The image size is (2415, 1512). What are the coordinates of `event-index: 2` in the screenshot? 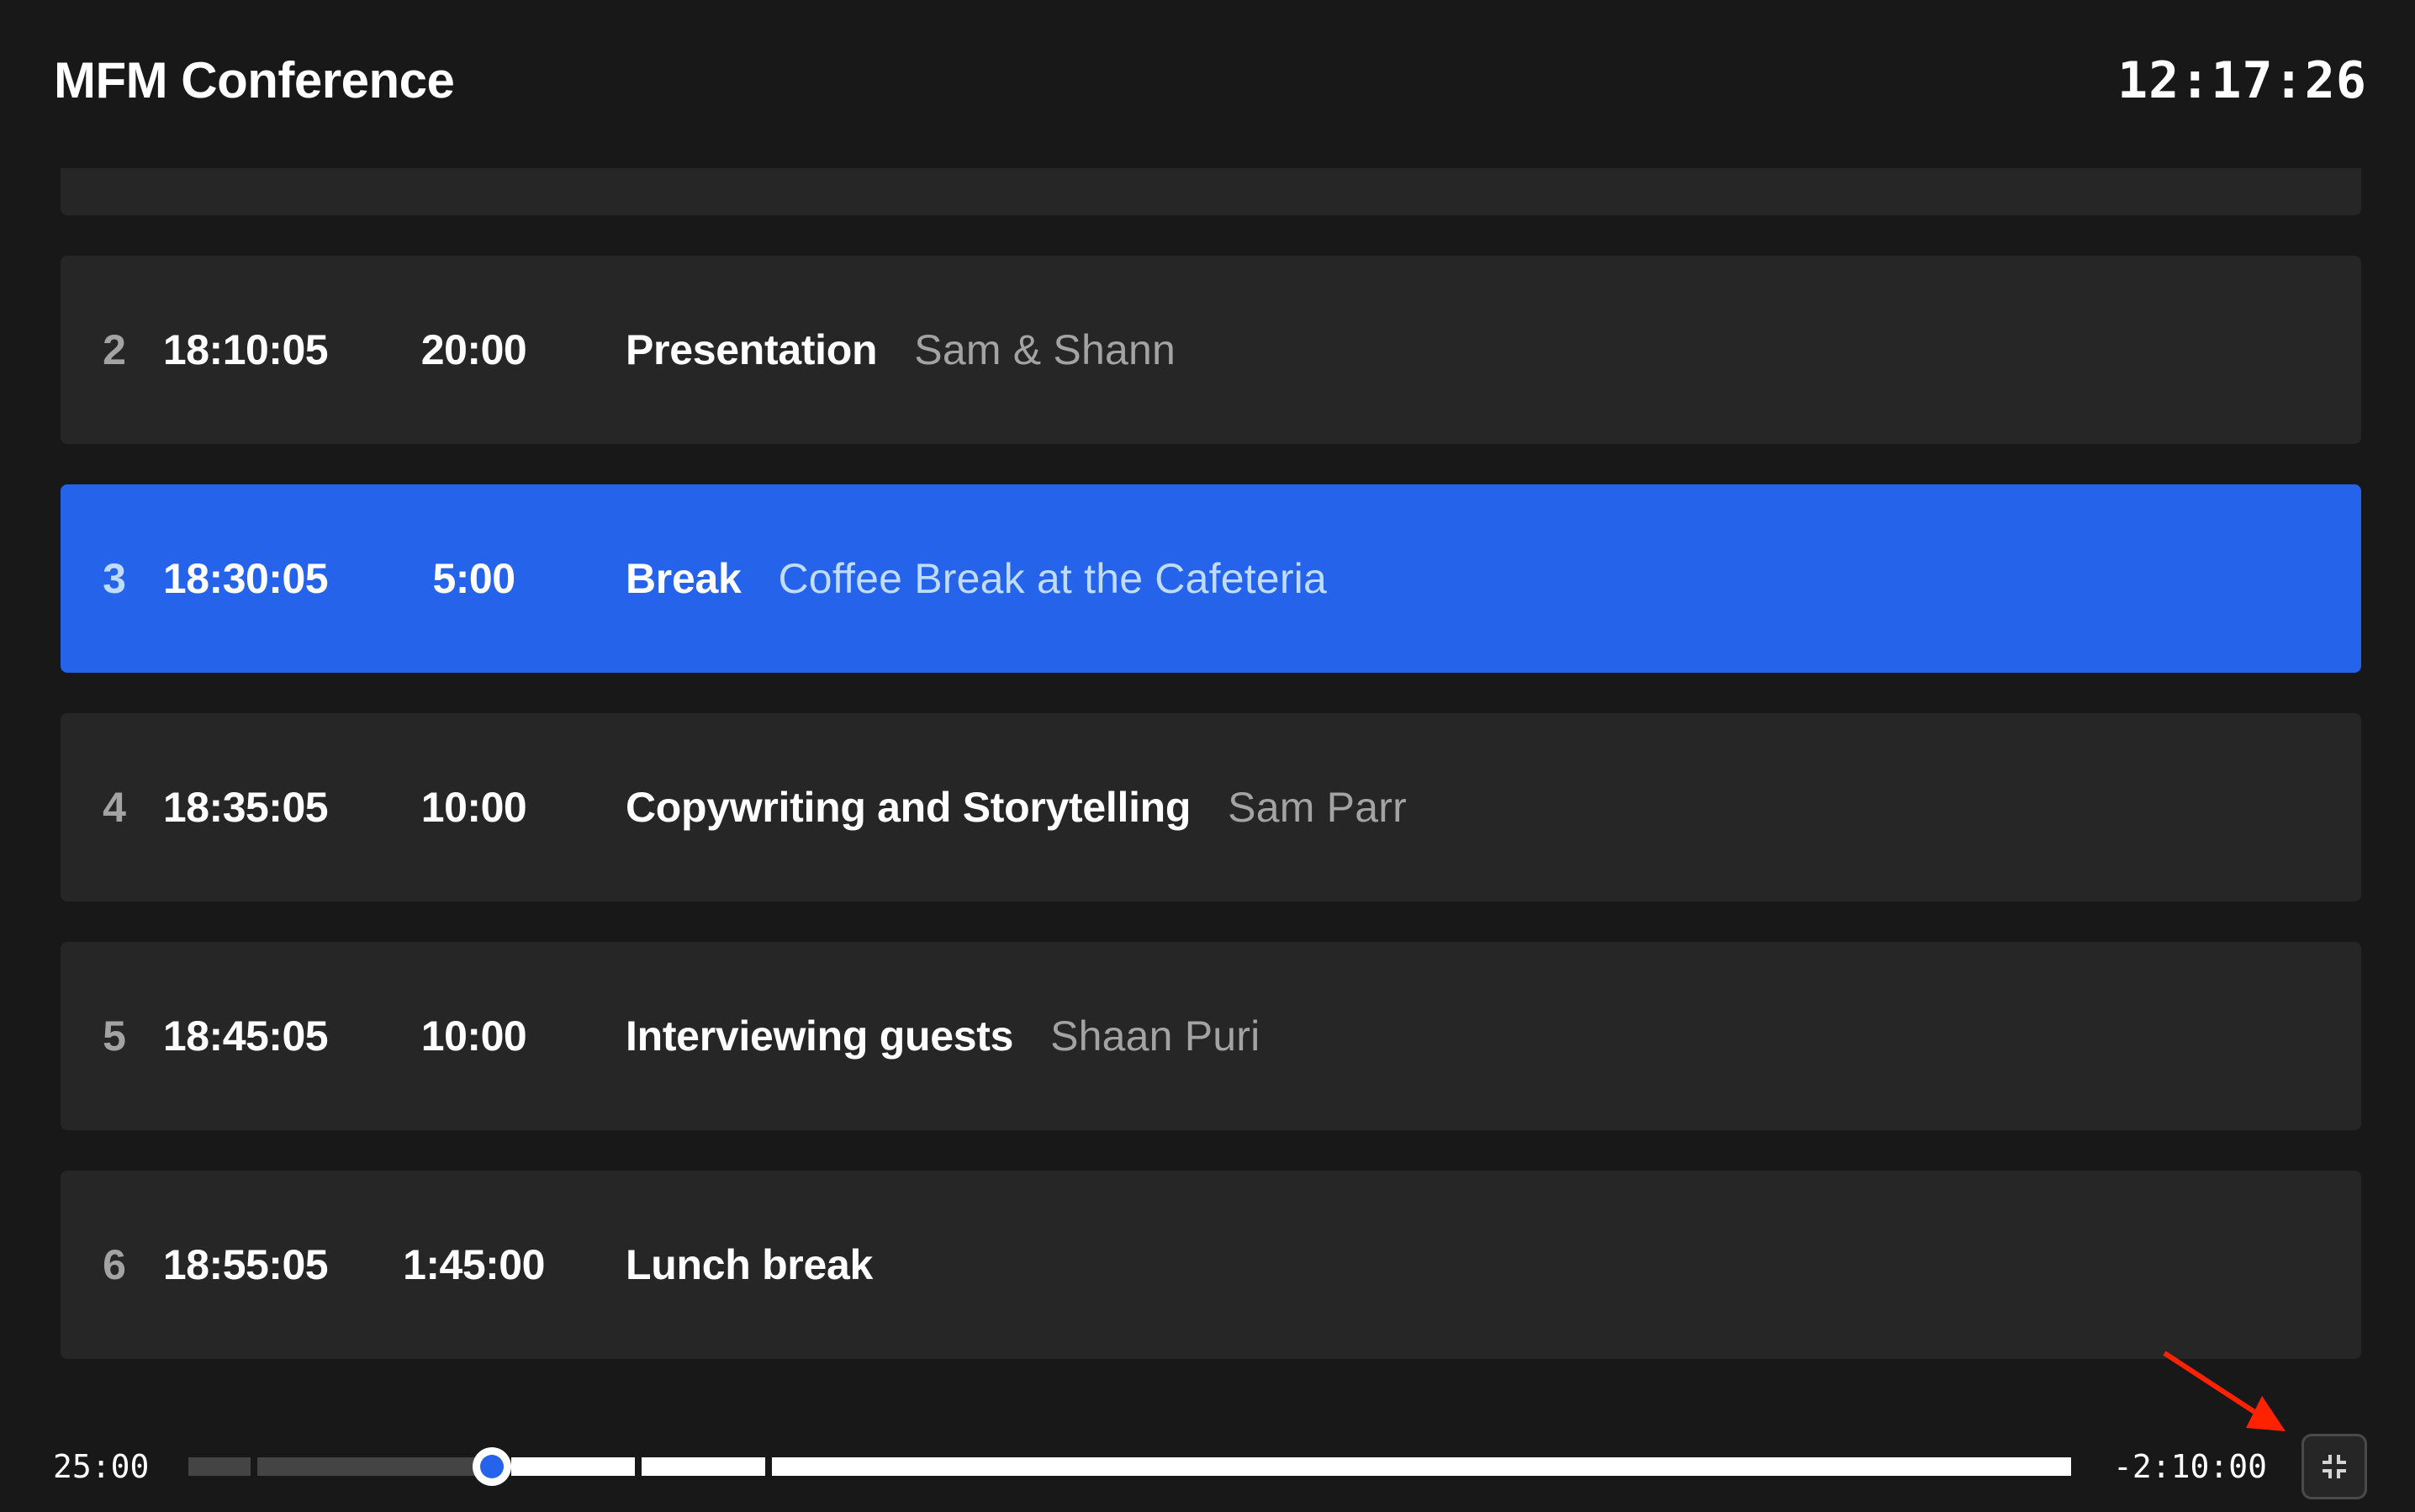 It's located at (114, 349).